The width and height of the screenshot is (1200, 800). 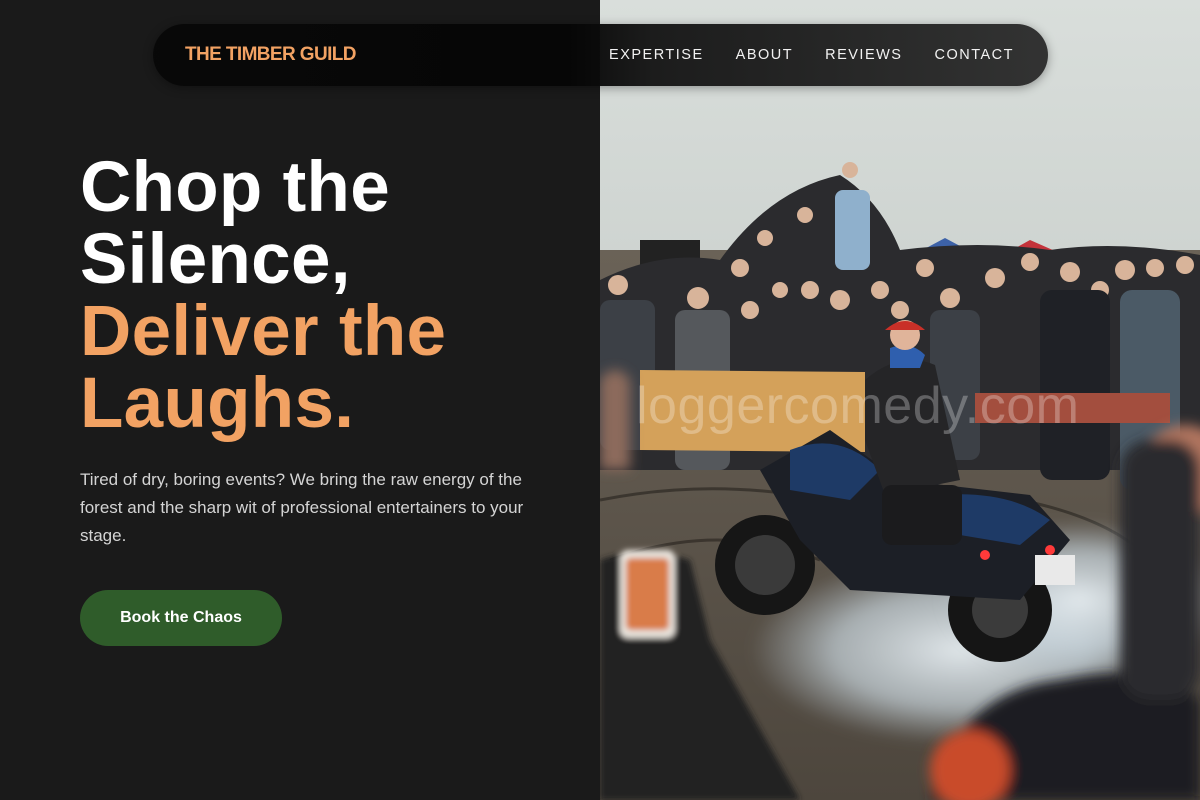 What do you see at coordinates (811, 55) in the screenshot?
I see `nav-links: EXPERTISE ABOUT REVIEWS CONTACT` at bounding box center [811, 55].